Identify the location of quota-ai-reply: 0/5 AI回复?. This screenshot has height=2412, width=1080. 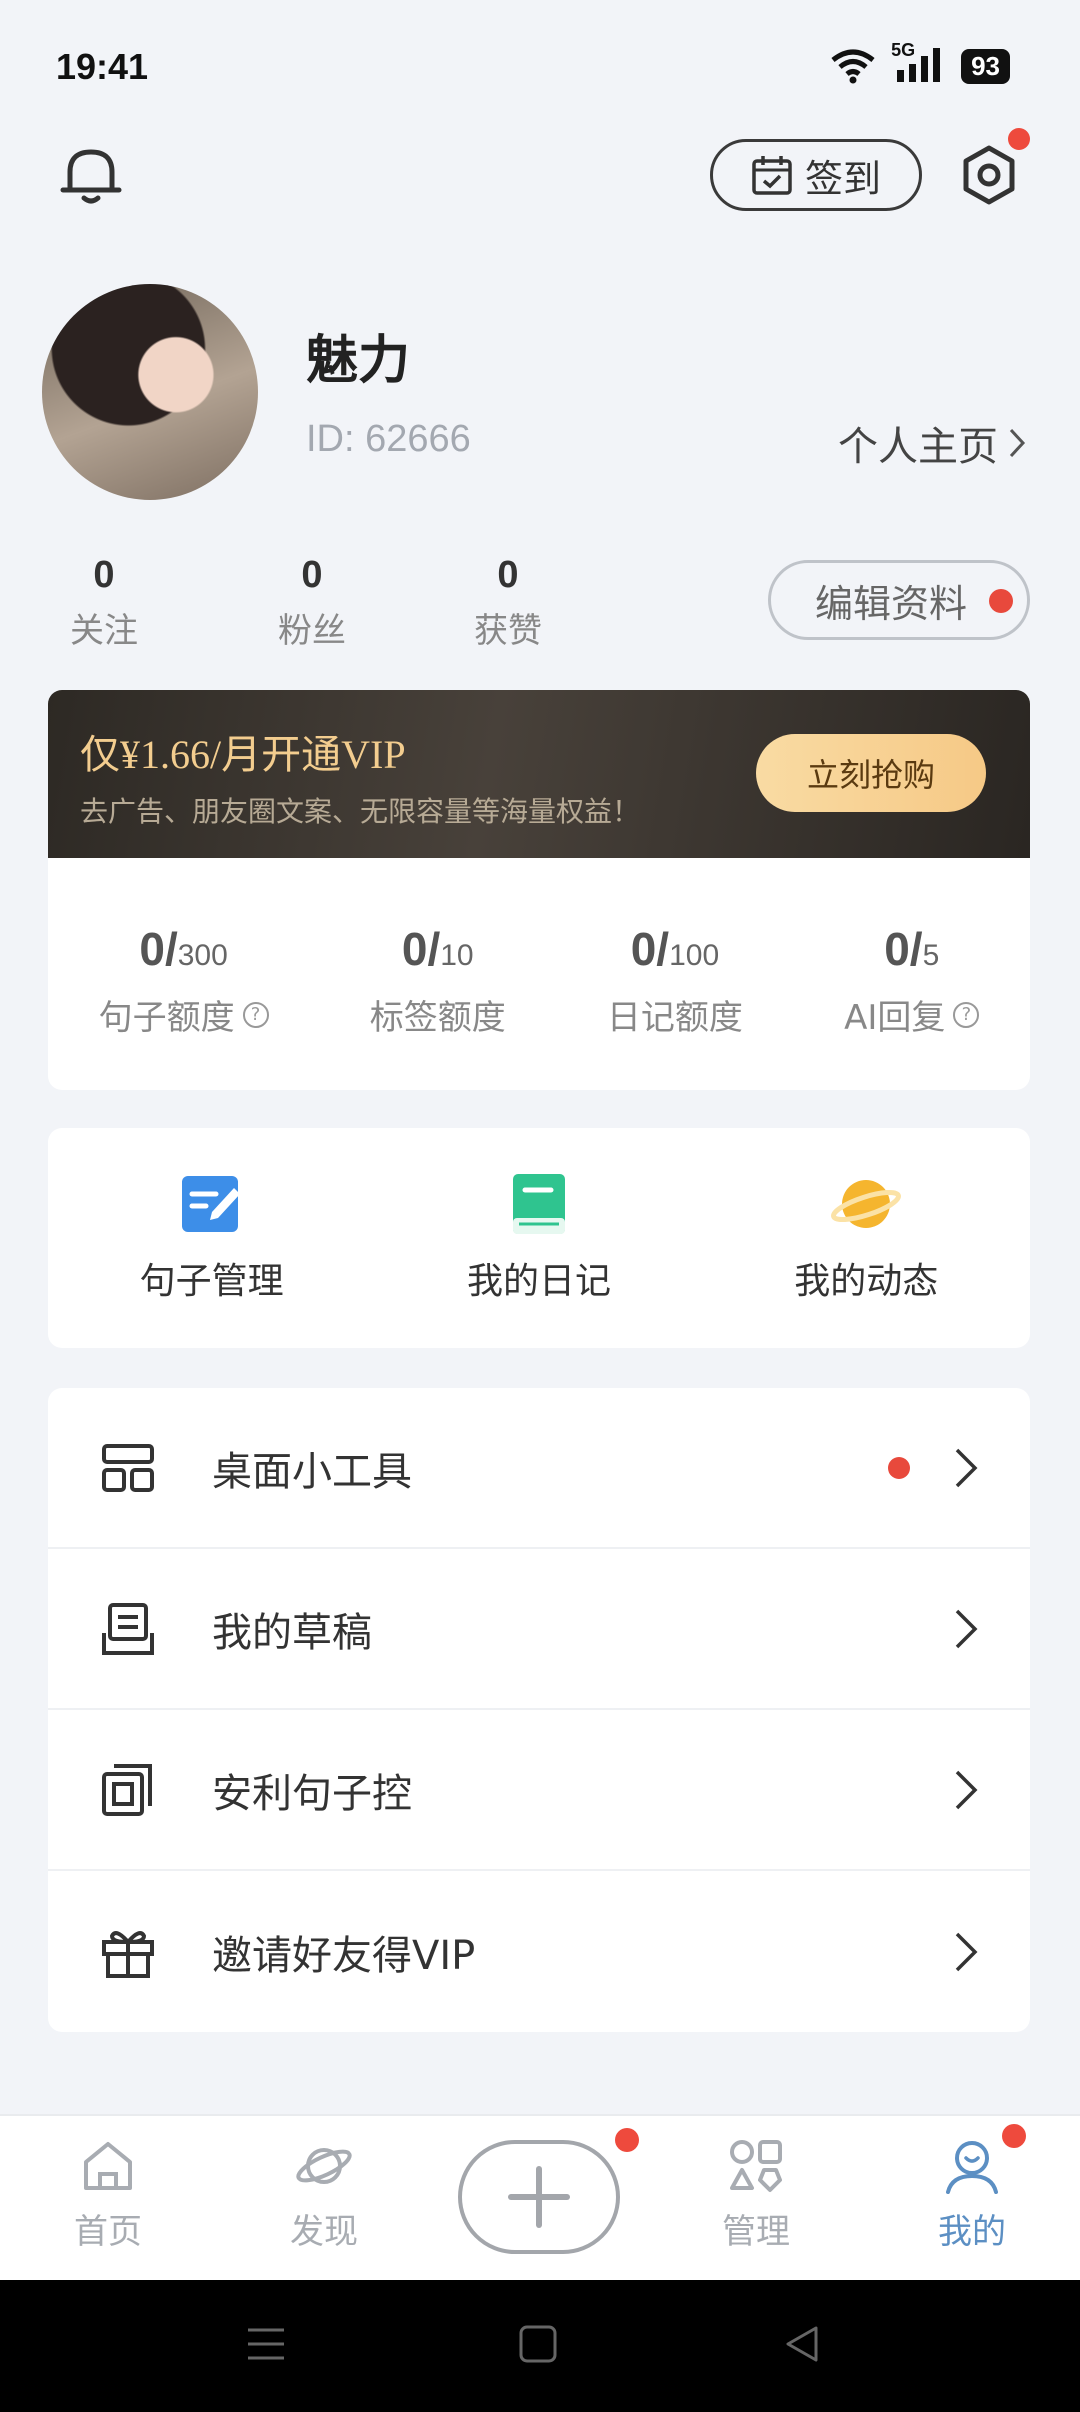
(912, 980).